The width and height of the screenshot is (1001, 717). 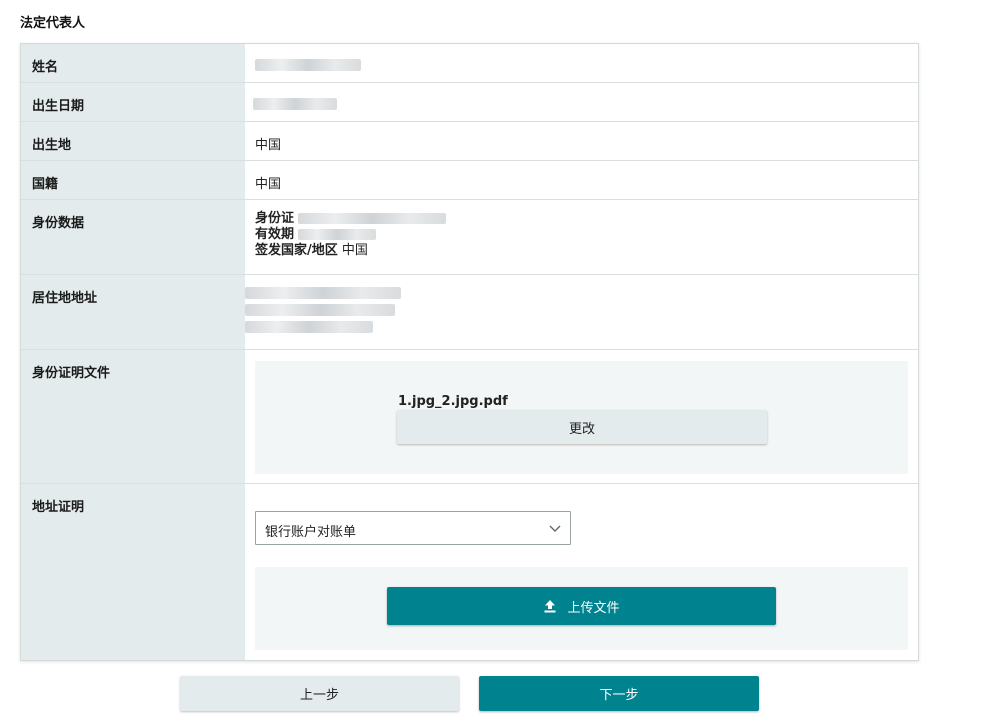 What do you see at coordinates (58, 507) in the screenshot?
I see `address-proof-label: 地址证明` at bounding box center [58, 507].